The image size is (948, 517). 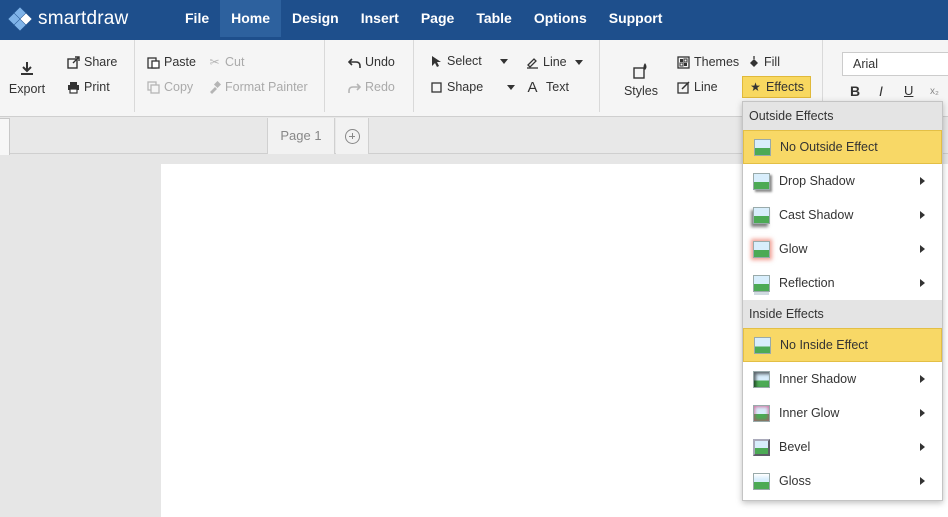 What do you see at coordinates (153, 62) in the screenshot?
I see `paste-icon` at bounding box center [153, 62].